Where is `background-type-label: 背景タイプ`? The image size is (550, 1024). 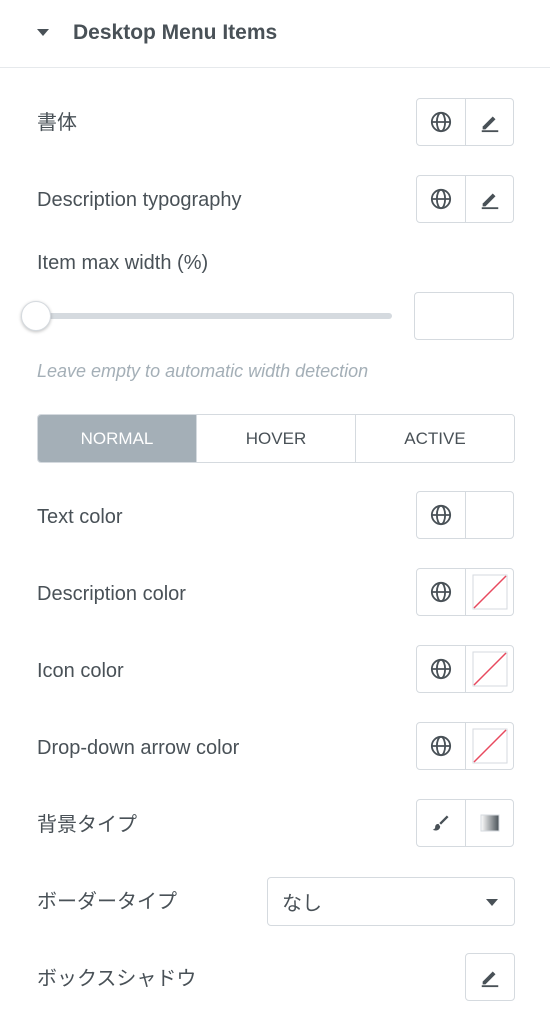
background-type-label: 背景タイプ is located at coordinates (87, 825).